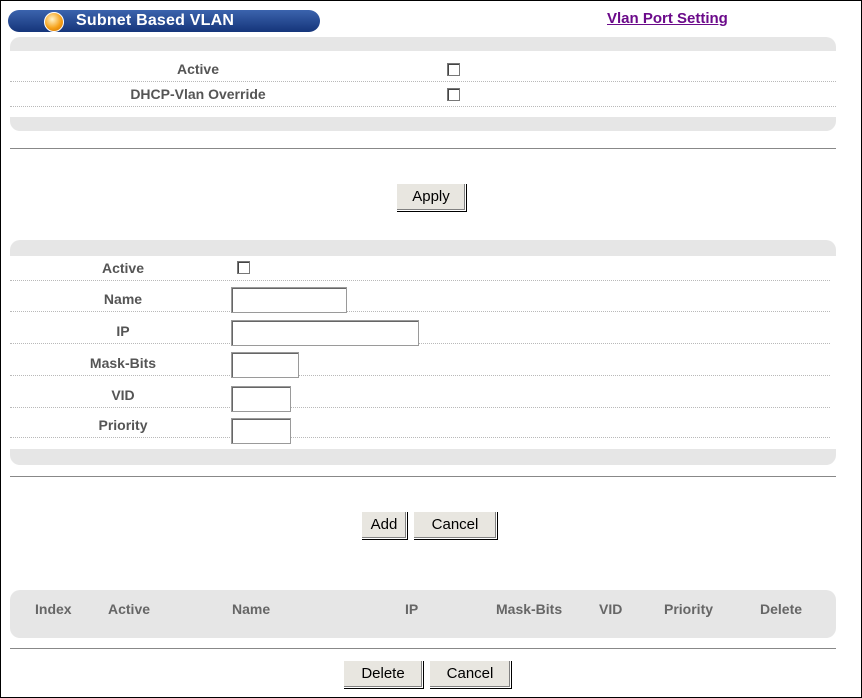 This screenshot has width=862, height=698. Describe the element at coordinates (53, 609) in the screenshot. I see `col-header-index: Index` at that location.